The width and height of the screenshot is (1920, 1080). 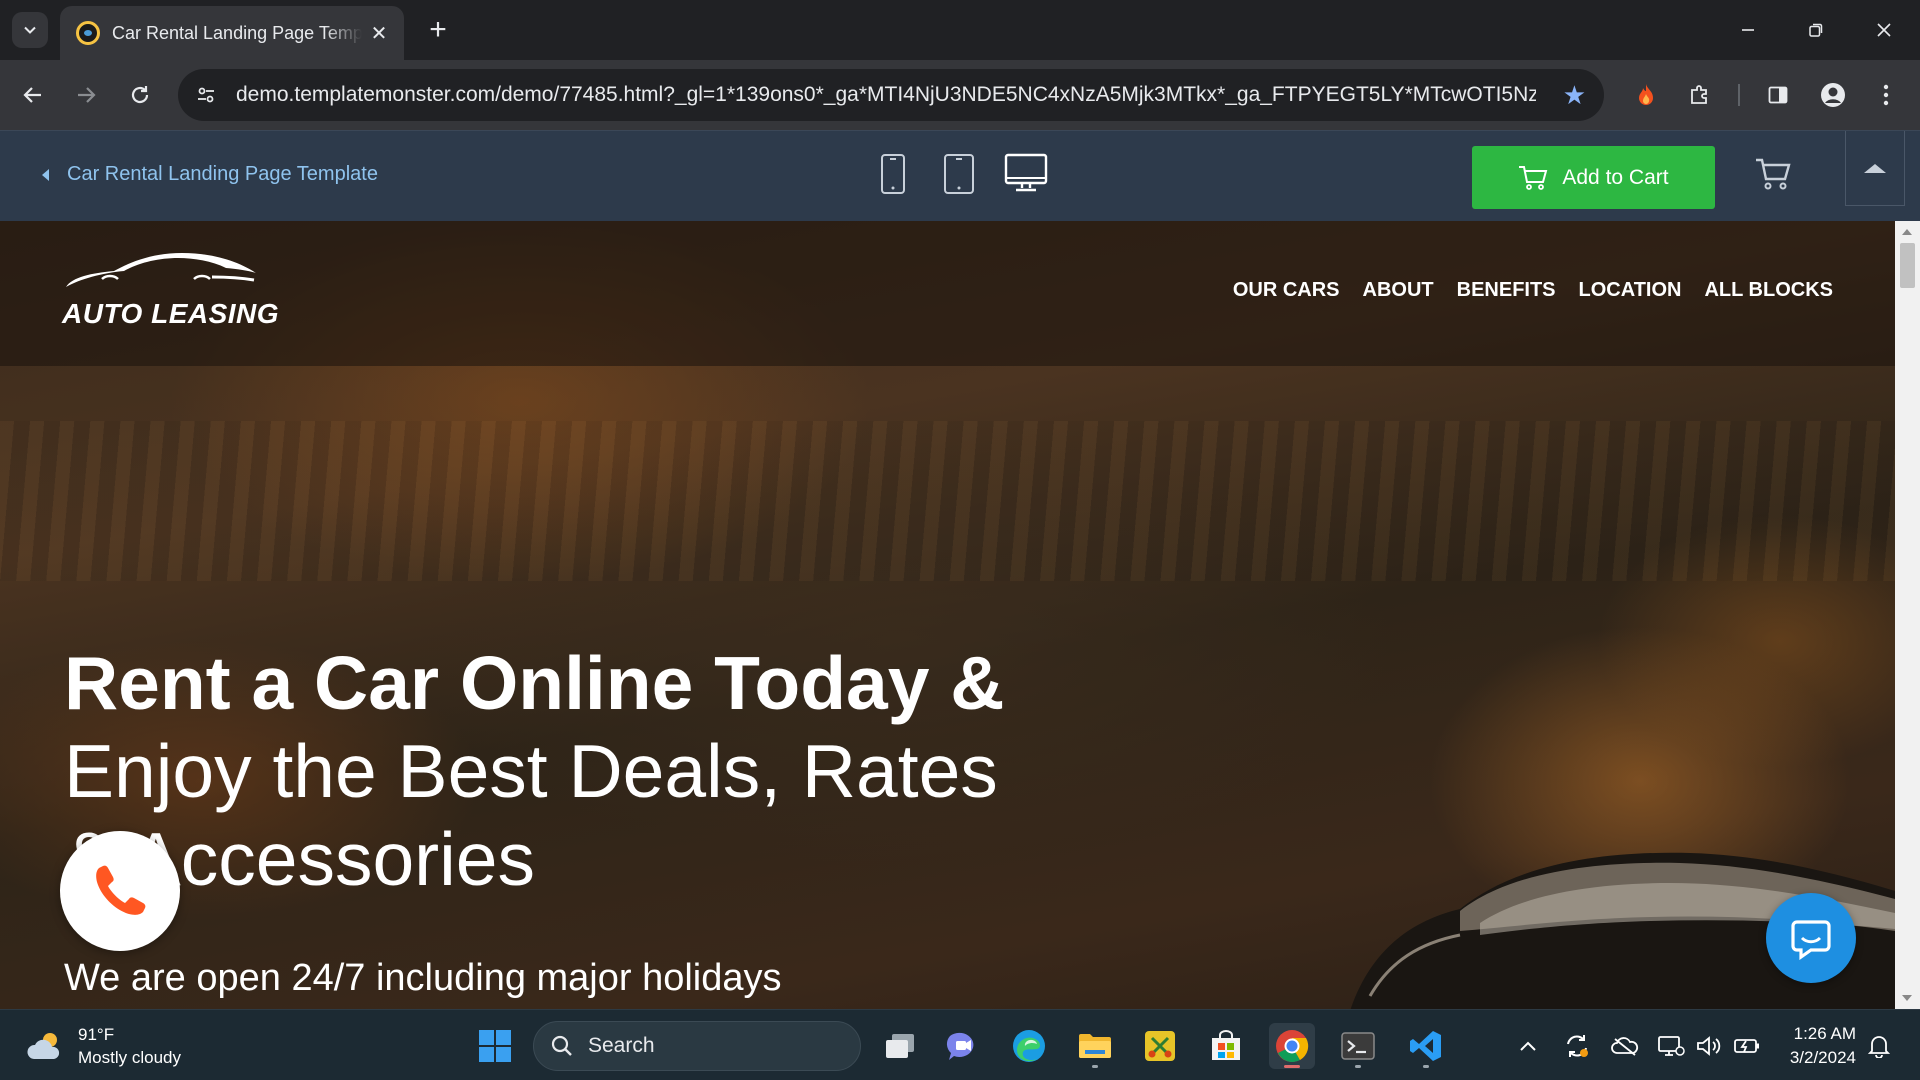 What do you see at coordinates (96, 1034) in the screenshot?
I see `weather-temperature: 91°F` at bounding box center [96, 1034].